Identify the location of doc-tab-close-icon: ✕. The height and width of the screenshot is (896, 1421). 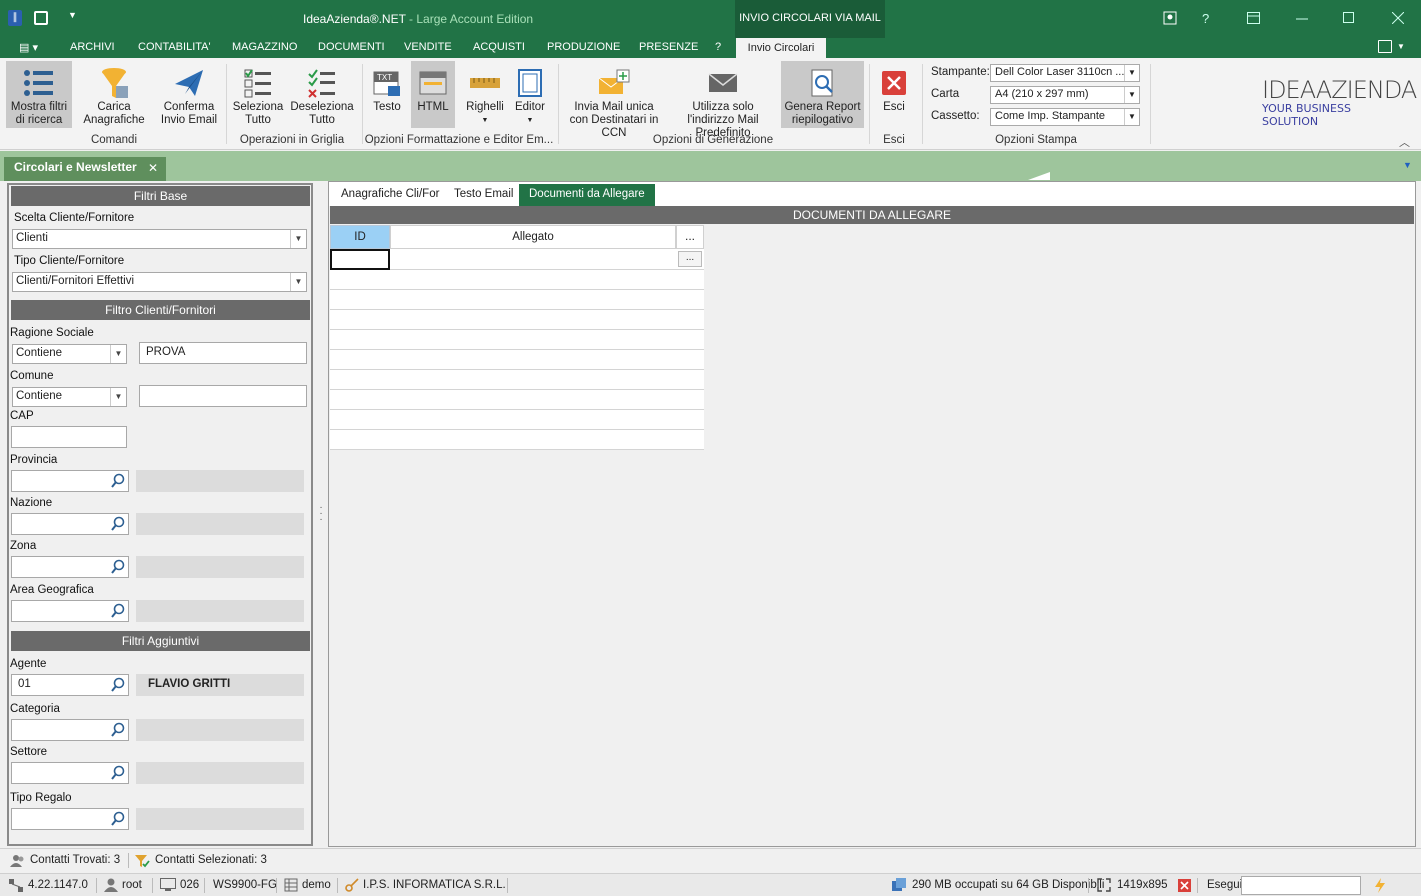
(153, 168).